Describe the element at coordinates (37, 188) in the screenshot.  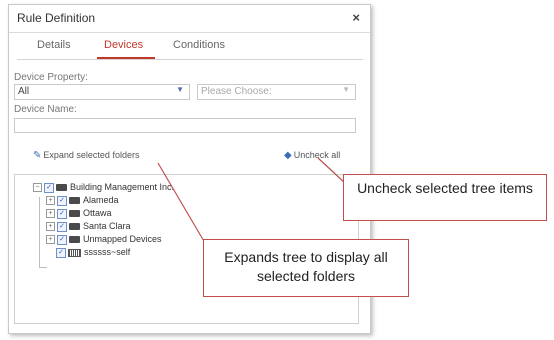
I see `collapse-icon: −` at that location.